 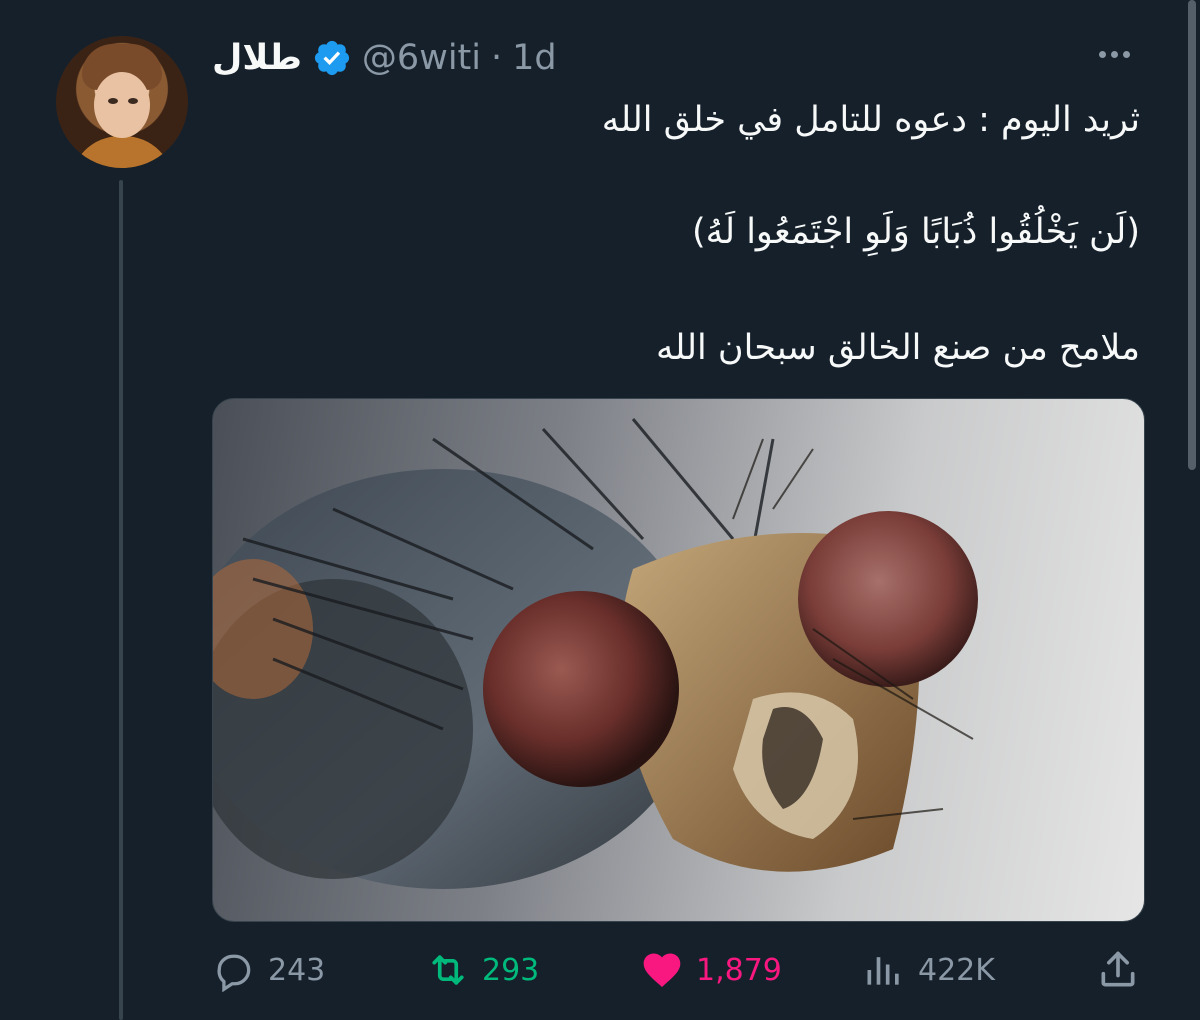 I want to click on retweet-count: 293, so click(x=511, y=970).